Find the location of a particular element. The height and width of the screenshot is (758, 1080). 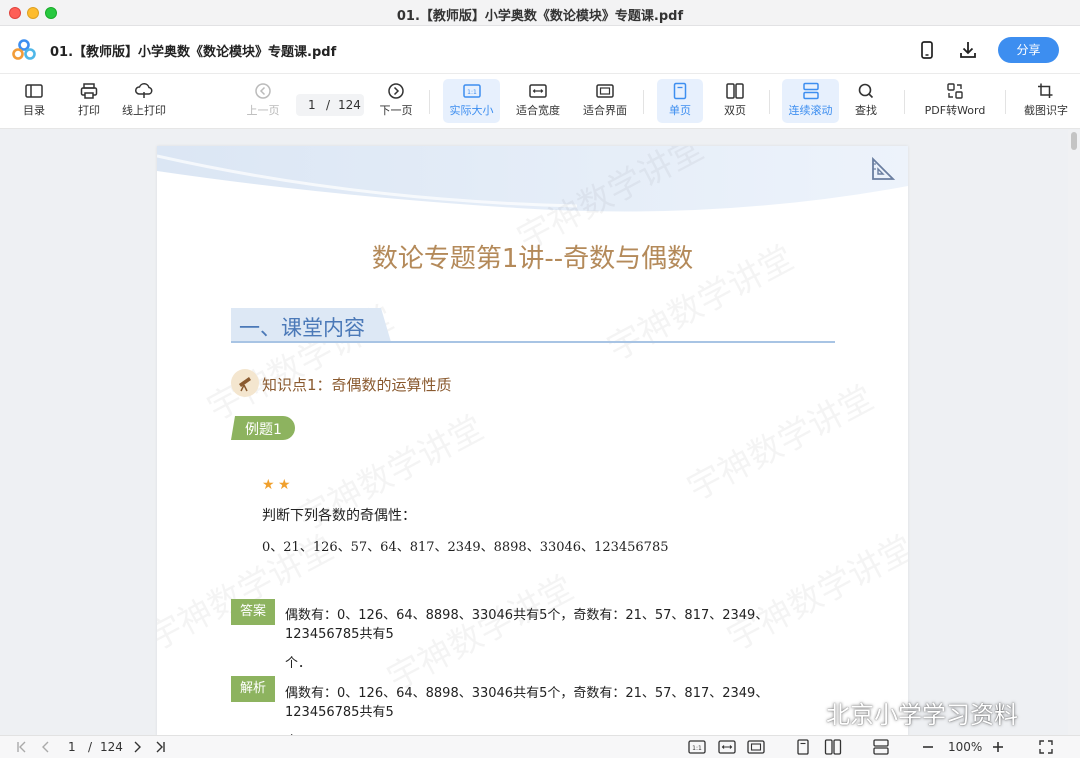

pdf-to-word-button: PDF转Word is located at coordinates (955, 101).